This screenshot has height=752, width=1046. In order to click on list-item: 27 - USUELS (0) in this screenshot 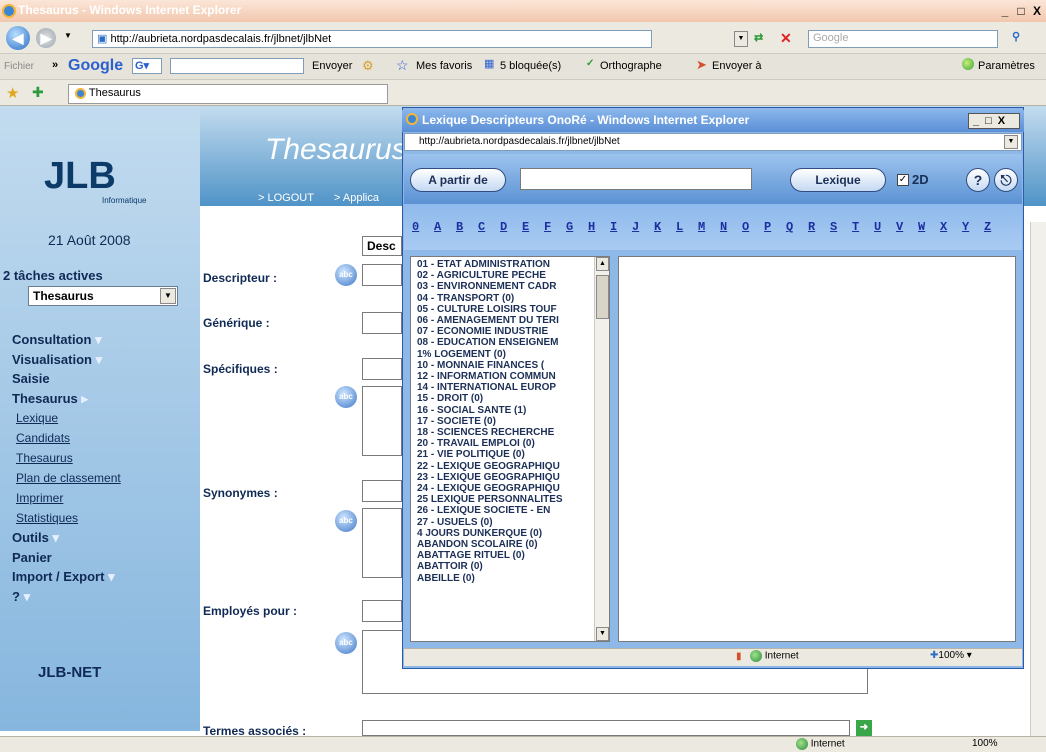, I will do `click(506, 522)`.